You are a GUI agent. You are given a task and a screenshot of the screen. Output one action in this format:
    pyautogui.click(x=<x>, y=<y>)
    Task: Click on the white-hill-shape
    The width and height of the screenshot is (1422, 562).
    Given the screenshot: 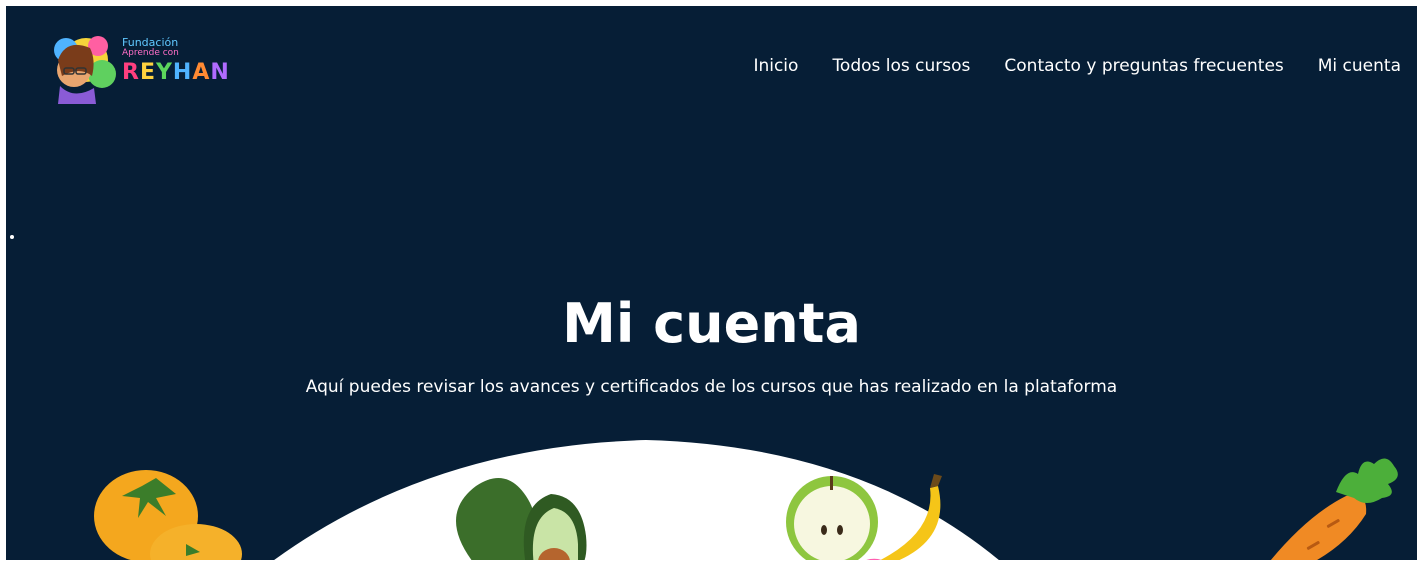 What is the action you would take?
    pyautogui.click(x=636, y=500)
    